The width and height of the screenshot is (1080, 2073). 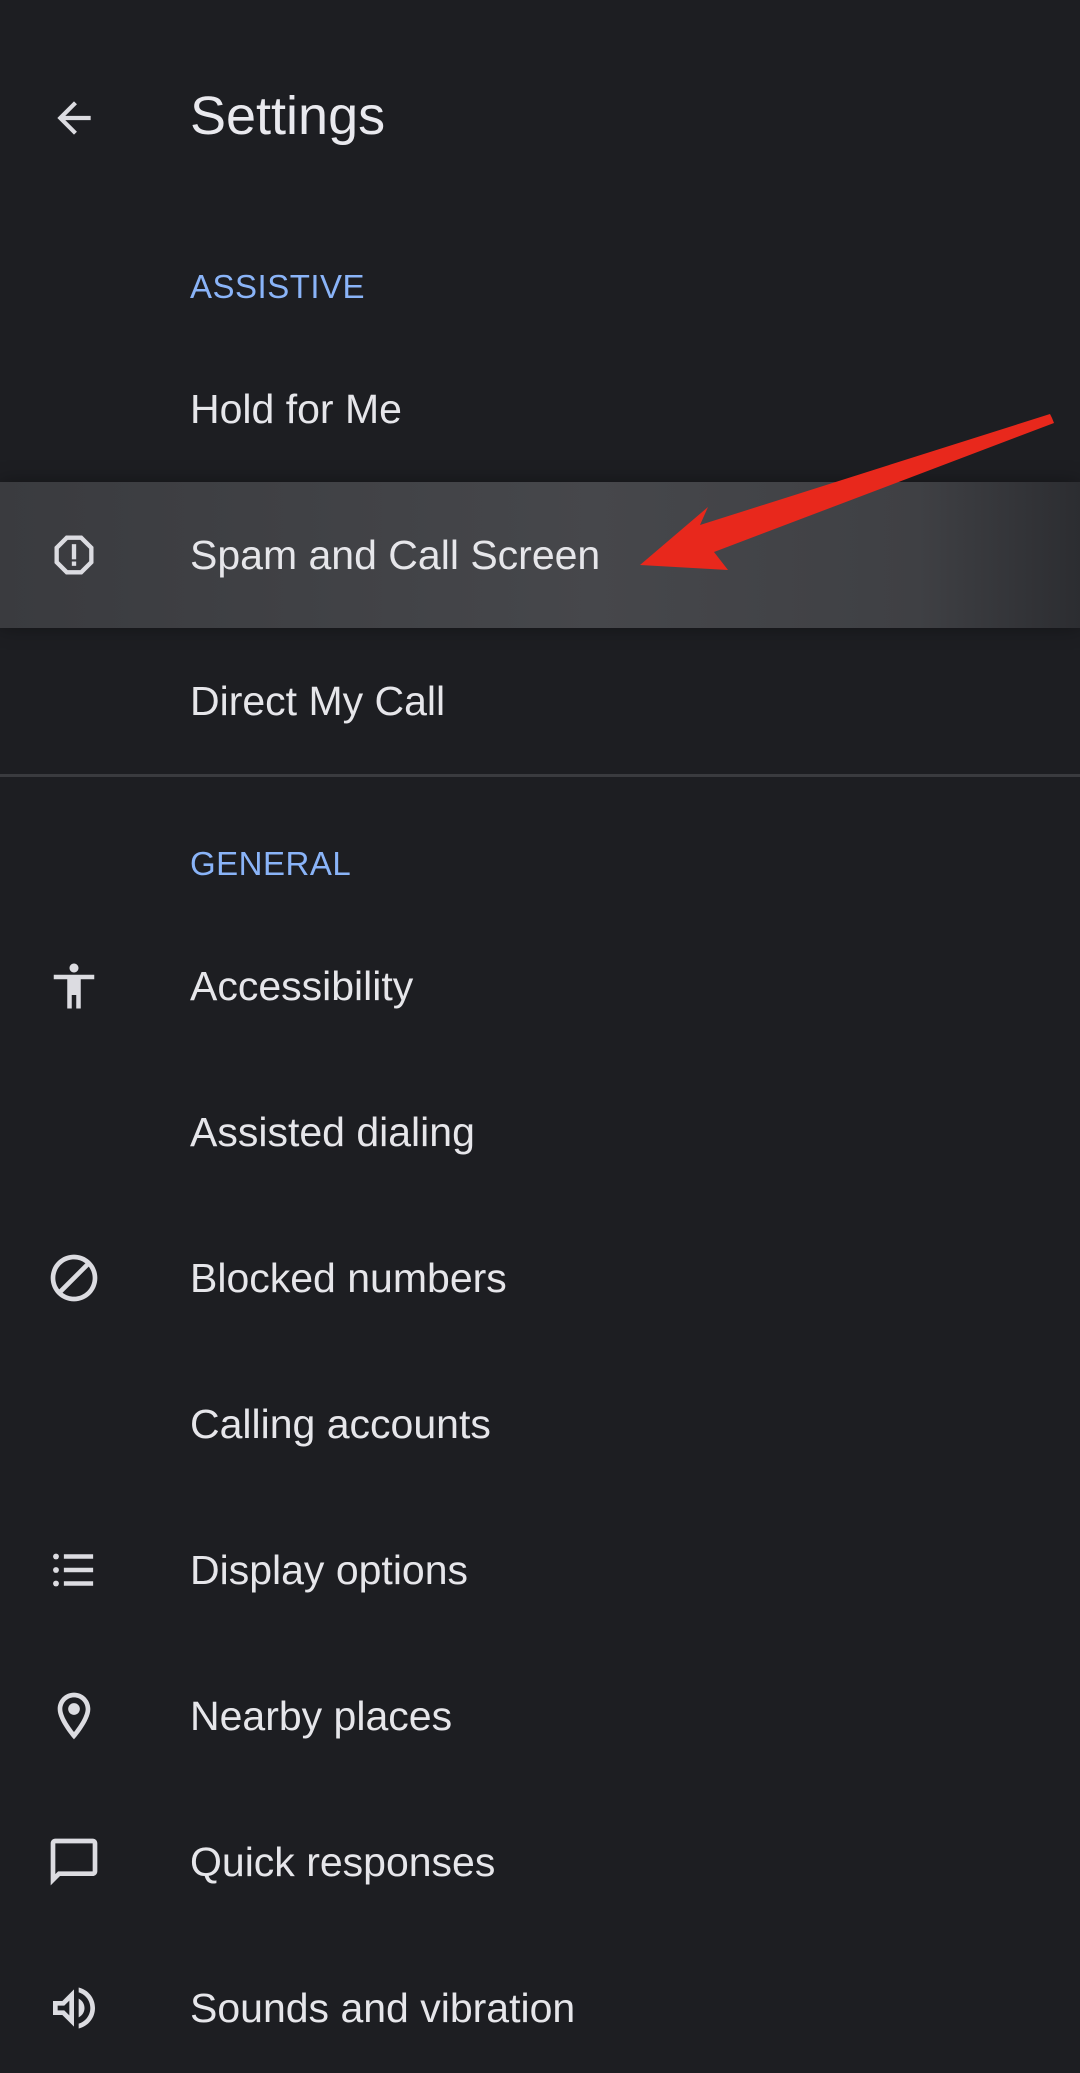 I want to click on settings-item-label: Spam and Call Screen, so click(x=395, y=555).